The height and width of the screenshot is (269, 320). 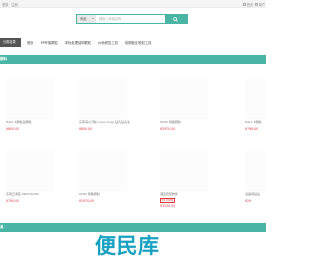 I want to click on product-card: HALL 5颗粒 ¥798.00, so click(x=255, y=105).